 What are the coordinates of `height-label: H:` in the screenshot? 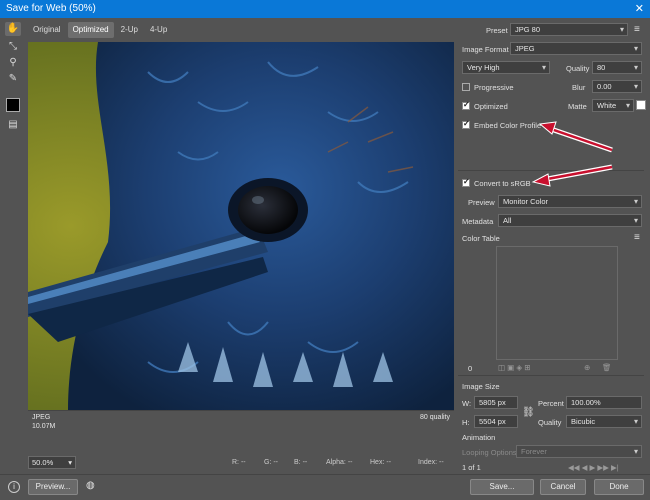 It's located at (466, 422).